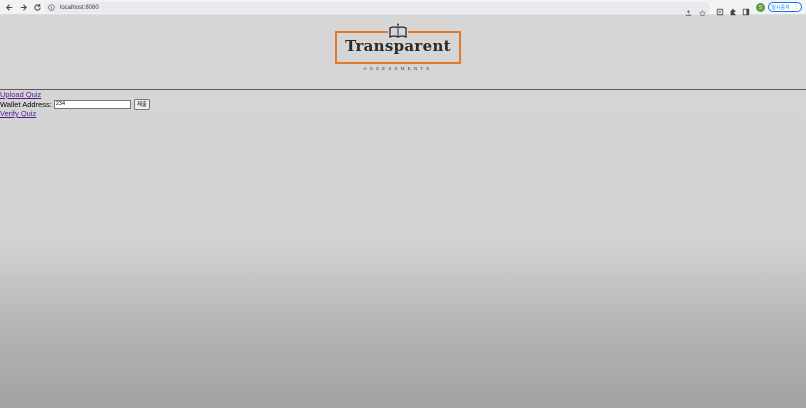  I want to click on reload-icon, so click(37, 7).